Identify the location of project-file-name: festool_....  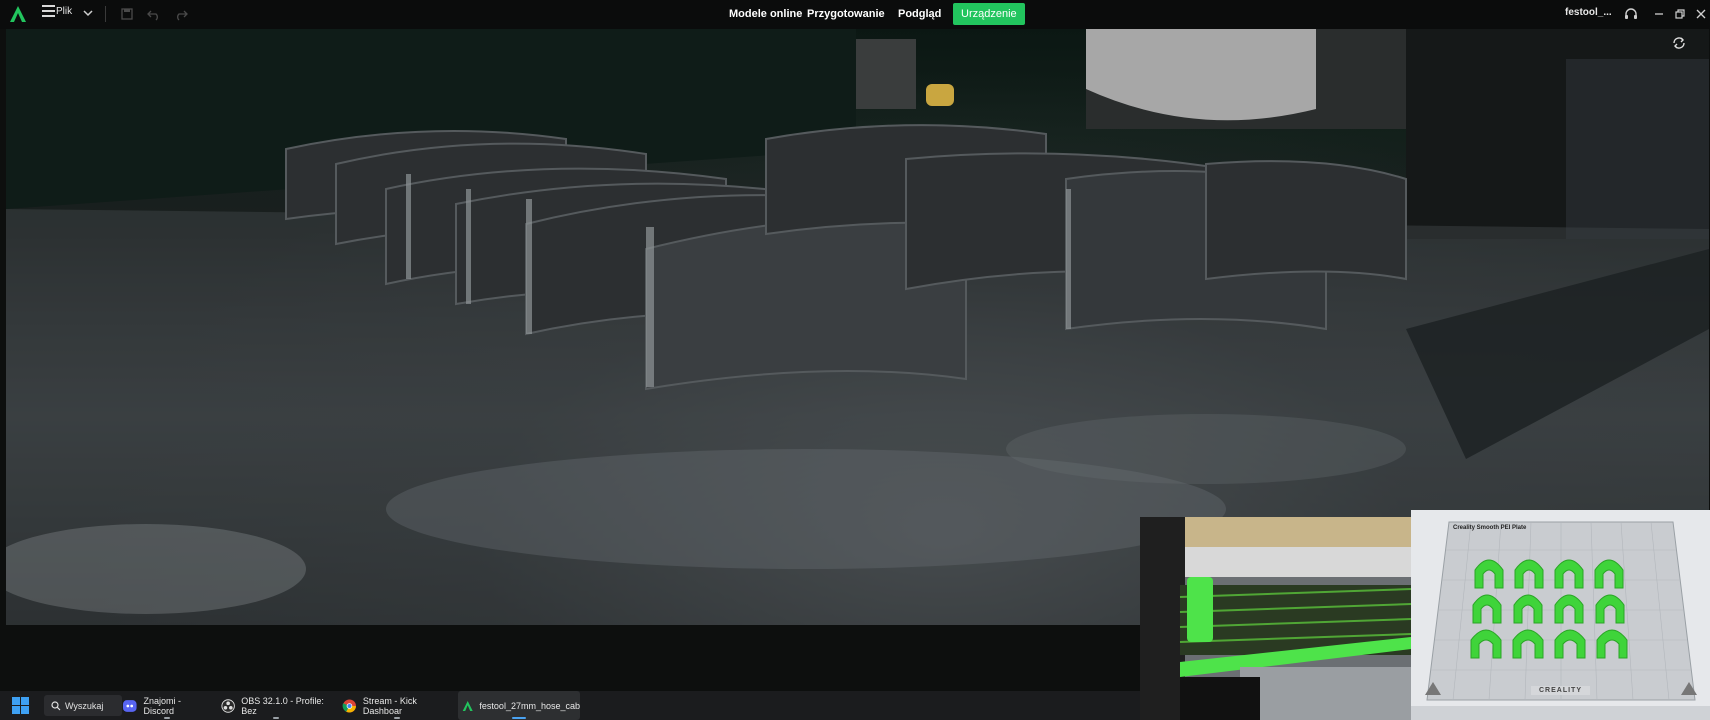
(1588, 12).